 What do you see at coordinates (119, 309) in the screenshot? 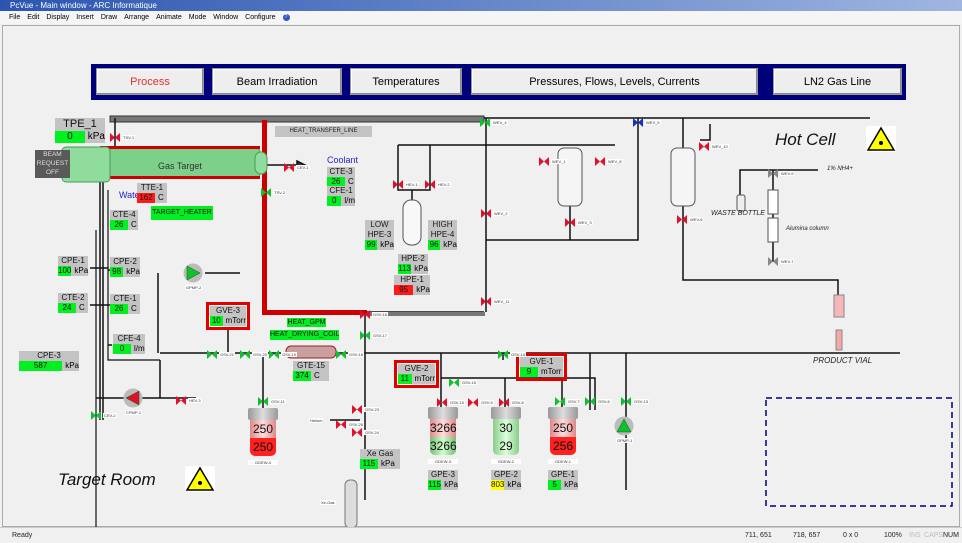
I see `gauge-value: 26` at bounding box center [119, 309].